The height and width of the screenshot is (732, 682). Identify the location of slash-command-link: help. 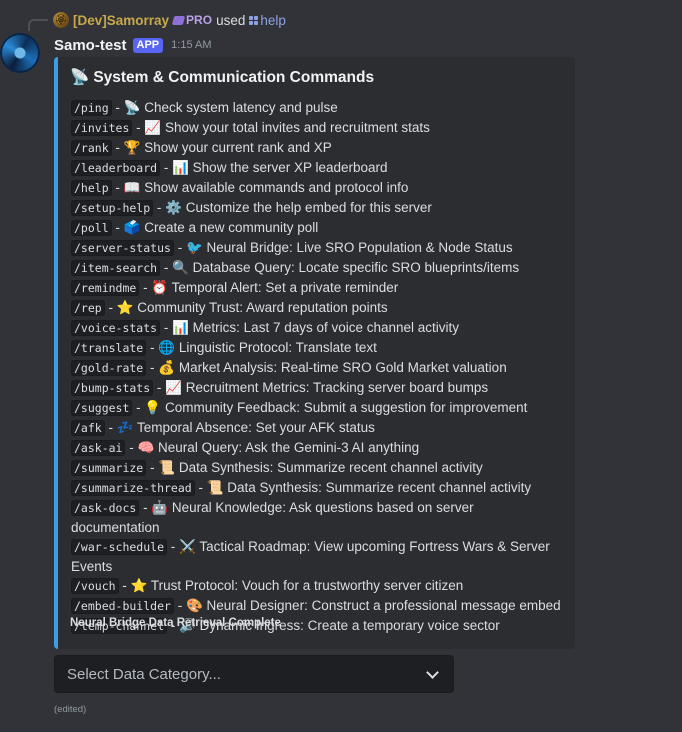
(267, 20).